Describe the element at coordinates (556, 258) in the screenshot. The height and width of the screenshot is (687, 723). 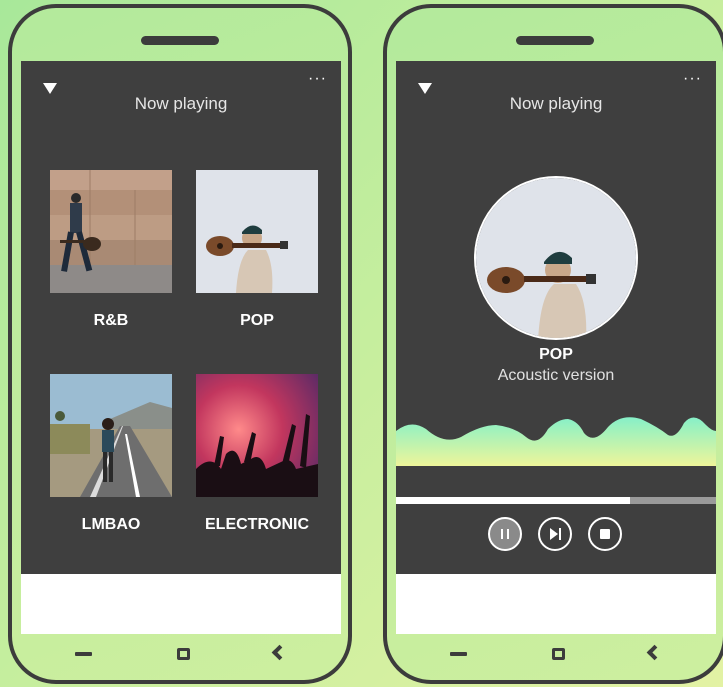
I see `album-art-circle` at that location.